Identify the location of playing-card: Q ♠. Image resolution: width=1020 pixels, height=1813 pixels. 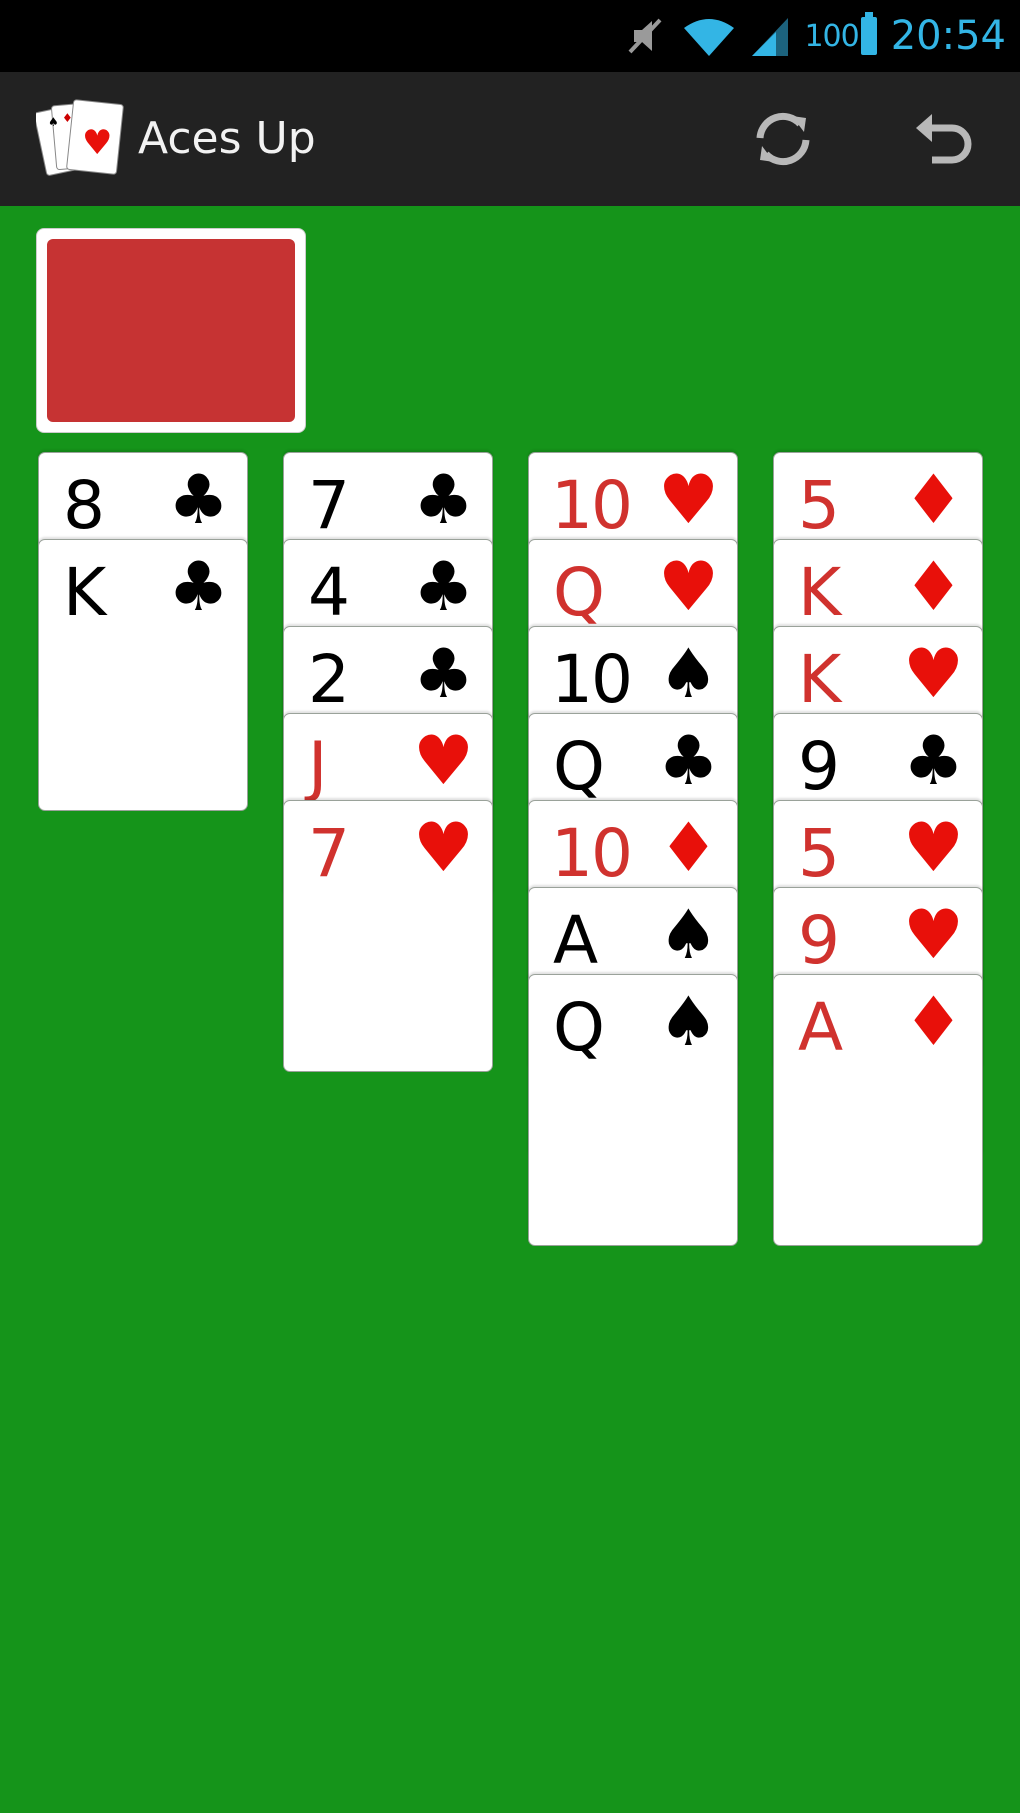
(633, 1110).